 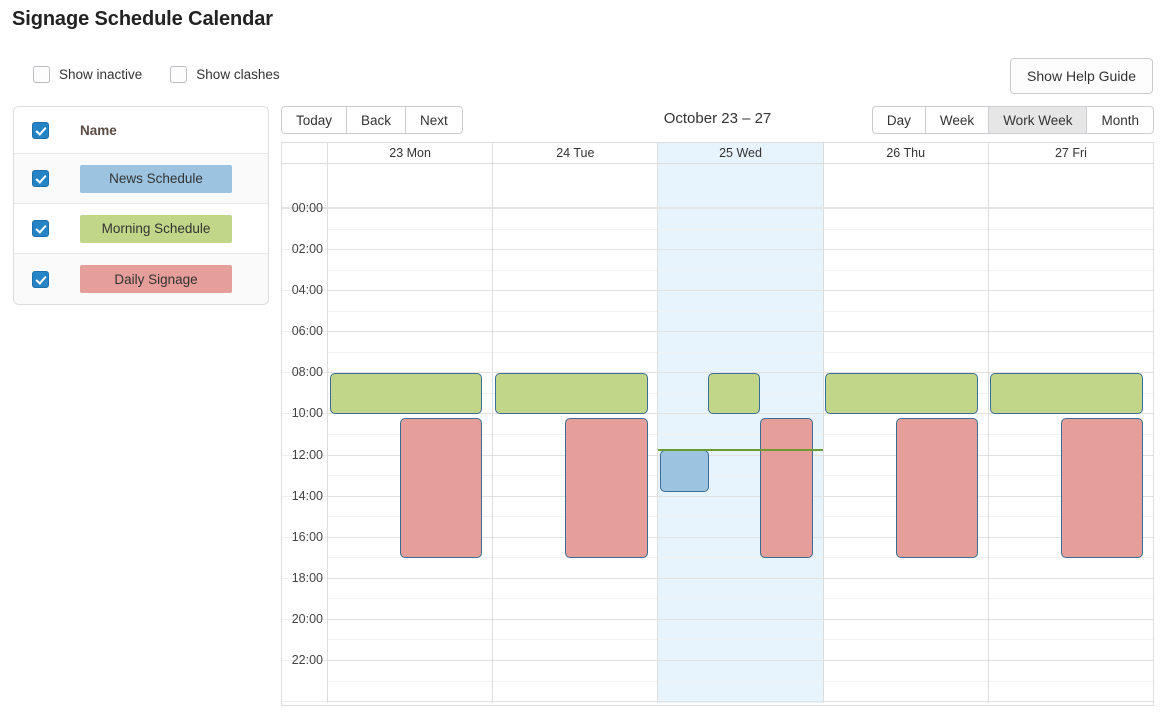 I want to click on news-schedule-chip: News Schedule, so click(x=156, y=178).